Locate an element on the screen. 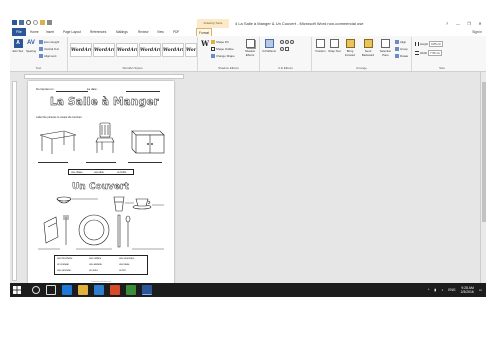 The height and width of the screenshot is (353, 500). edit-text-button: A Edit Text is located at coordinates (18, 46).